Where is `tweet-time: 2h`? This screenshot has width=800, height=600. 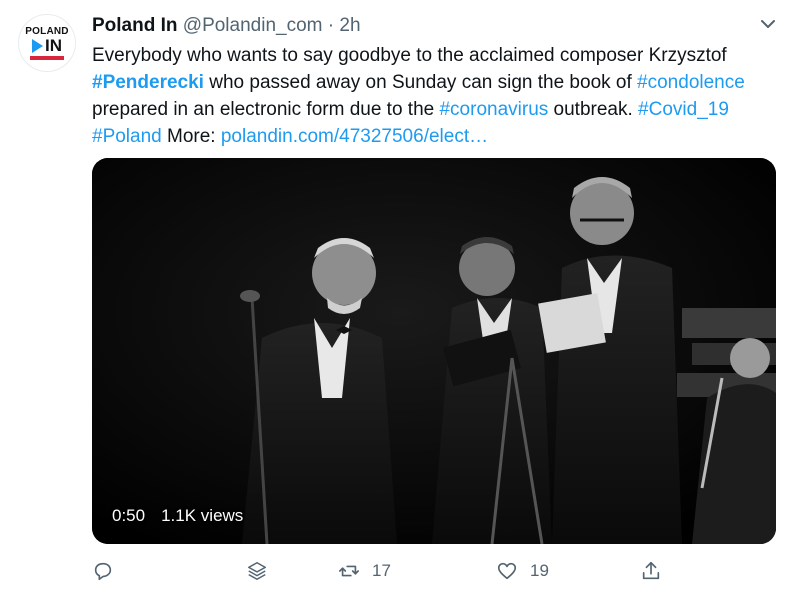
tweet-time: 2h is located at coordinates (349, 25).